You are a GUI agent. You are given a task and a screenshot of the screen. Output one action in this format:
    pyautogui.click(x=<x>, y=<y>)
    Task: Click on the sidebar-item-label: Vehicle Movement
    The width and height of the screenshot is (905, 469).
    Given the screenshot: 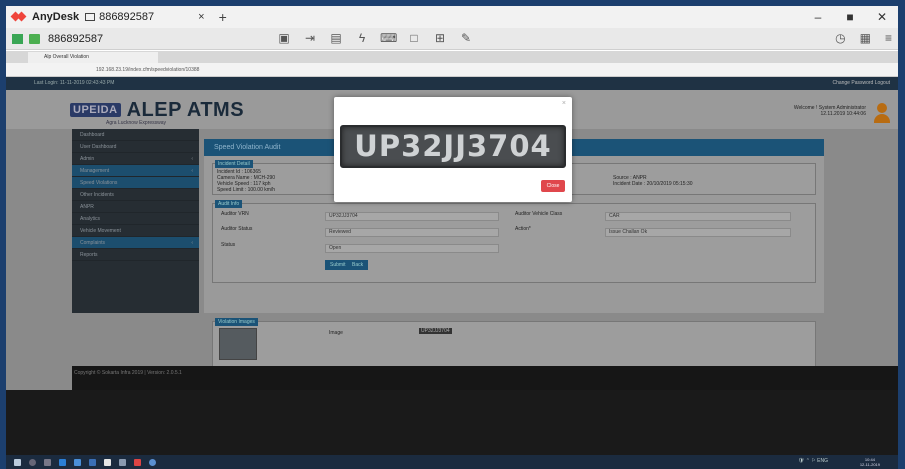 What is the action you would take?
    pyautogui.click(x=100, y=231)
    